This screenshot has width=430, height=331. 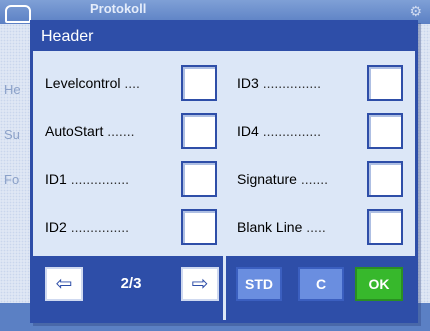 I want to click on background-item-summary: Su, so click(x=12, y=134).